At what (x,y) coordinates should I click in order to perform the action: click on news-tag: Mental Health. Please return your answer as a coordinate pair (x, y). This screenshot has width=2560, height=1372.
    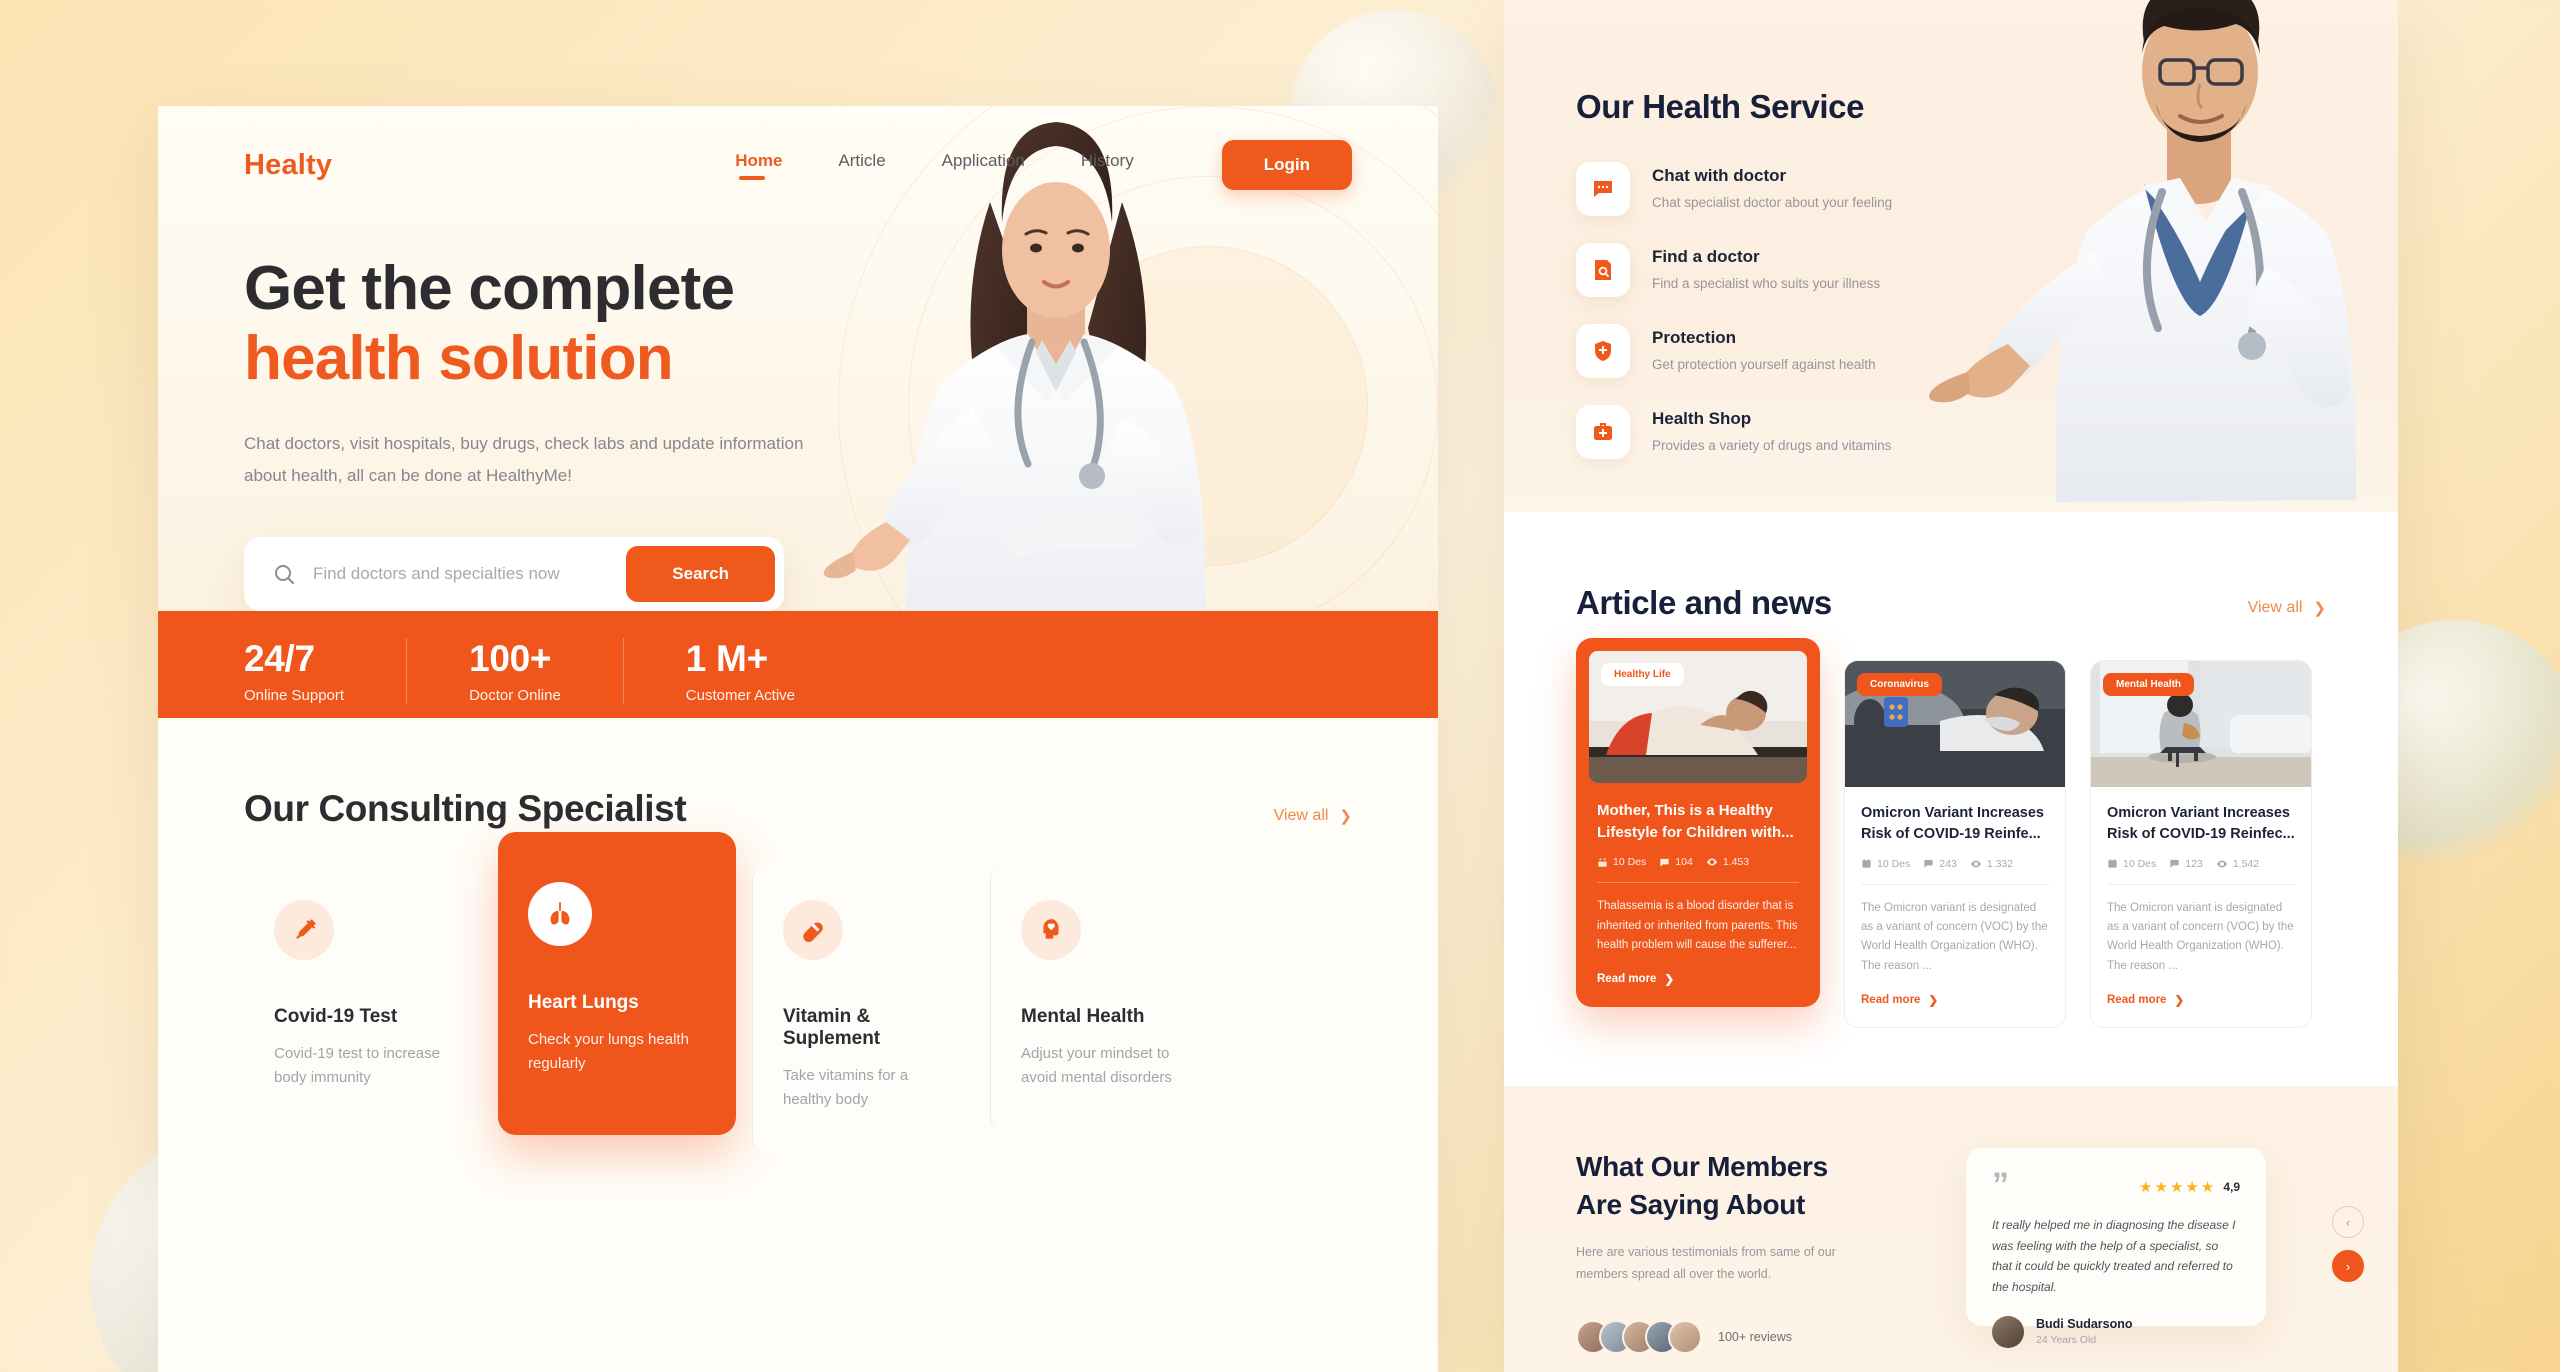
    Looking at the image, I should click on (2149, 684).